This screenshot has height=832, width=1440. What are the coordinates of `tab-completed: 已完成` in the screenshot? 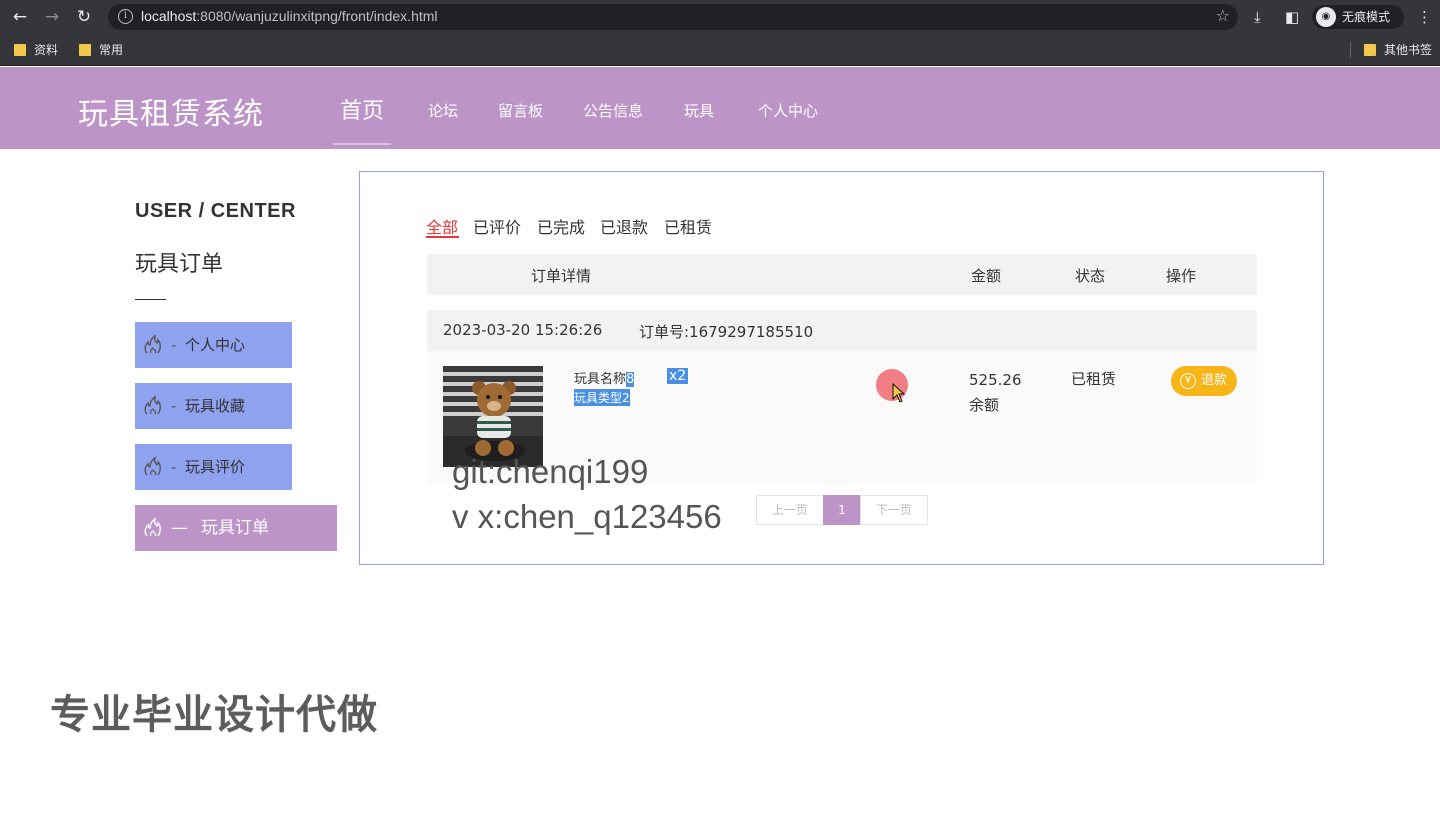 It's located at (561, 226).